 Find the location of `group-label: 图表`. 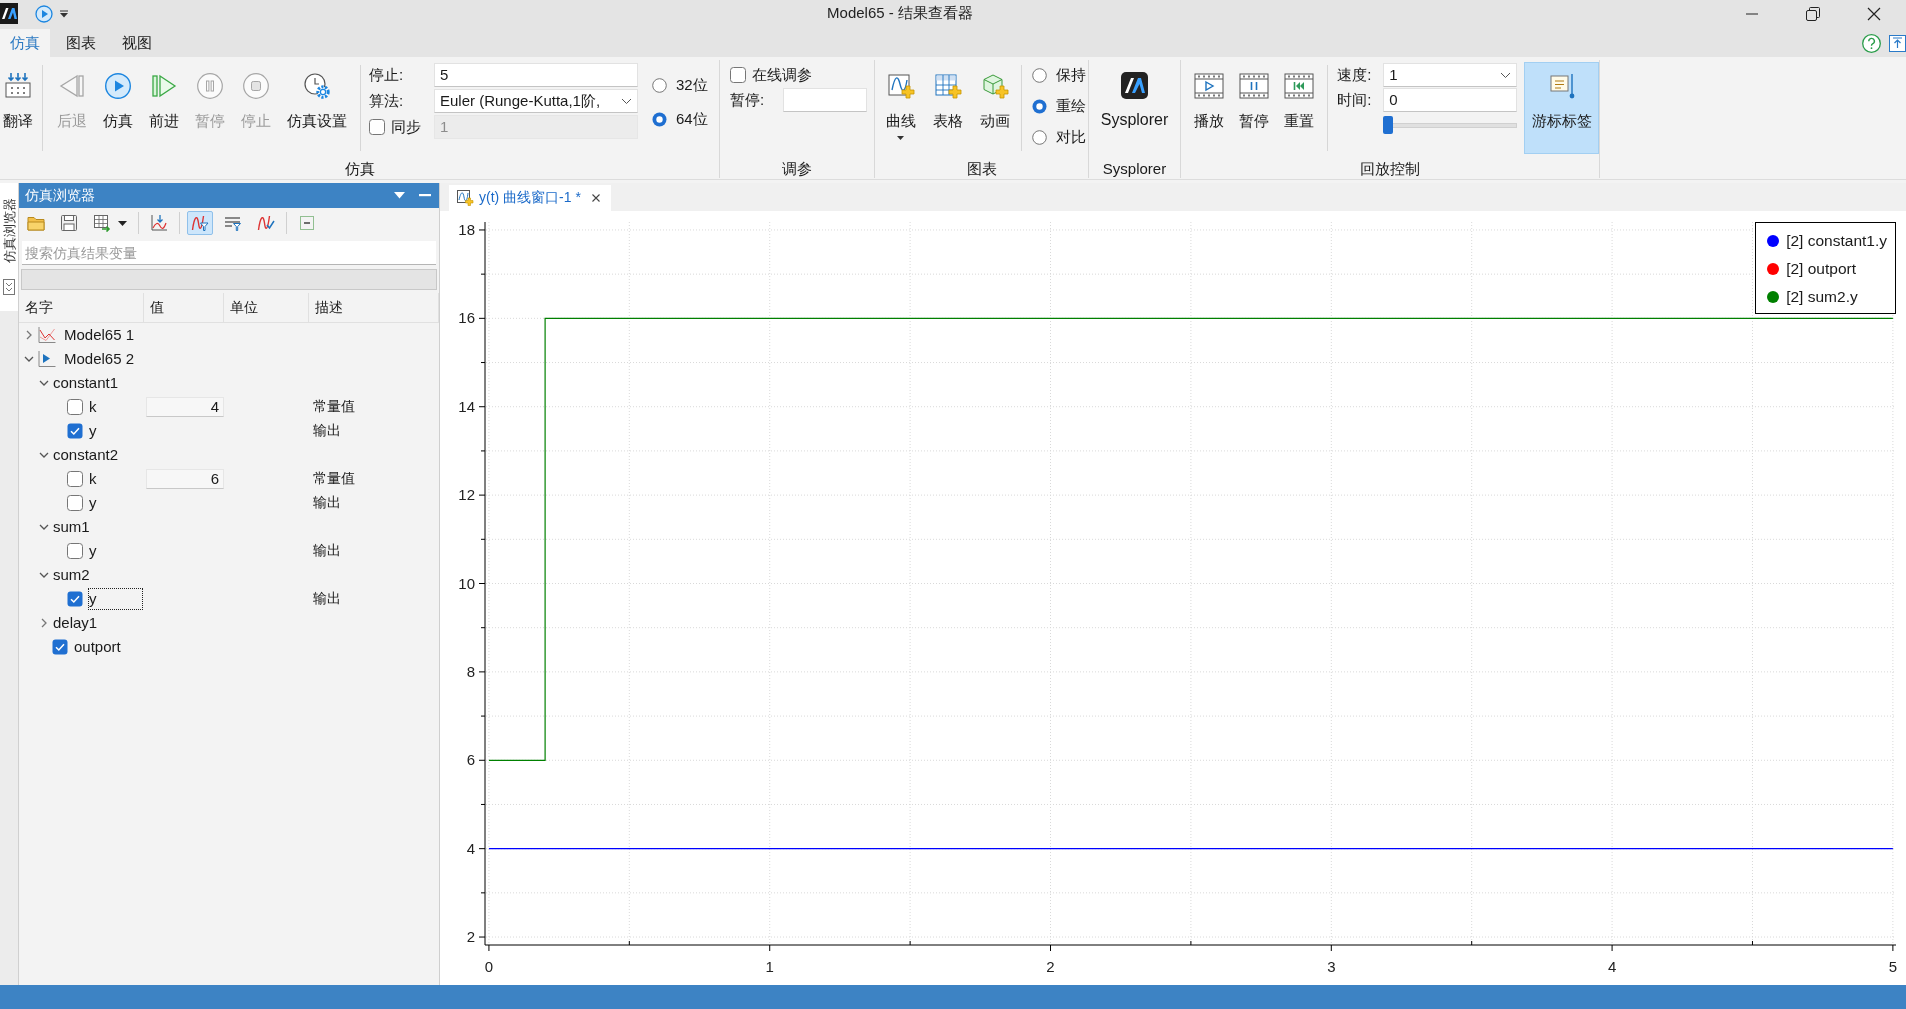

group-label: 图表 is located at coordinates (981, 168).